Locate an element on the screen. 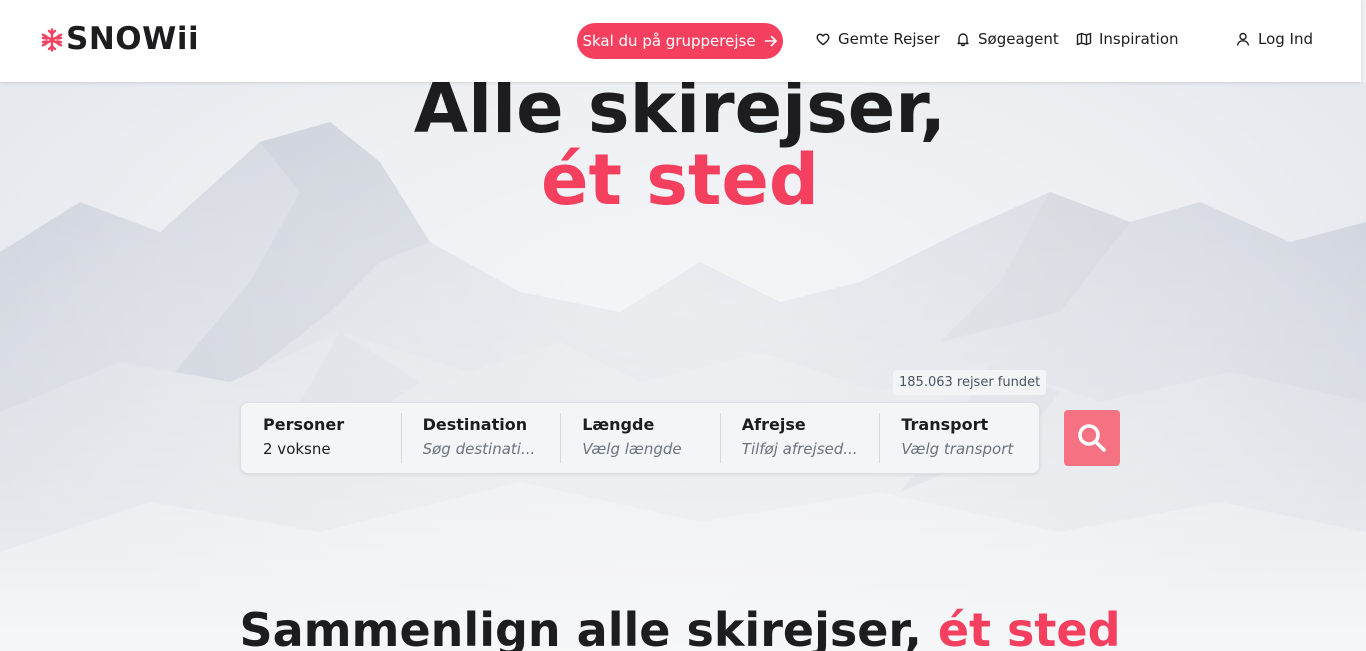 The width and height of the screenshot is (1366, 651). user-icon is located at coordinates (1243, 39).